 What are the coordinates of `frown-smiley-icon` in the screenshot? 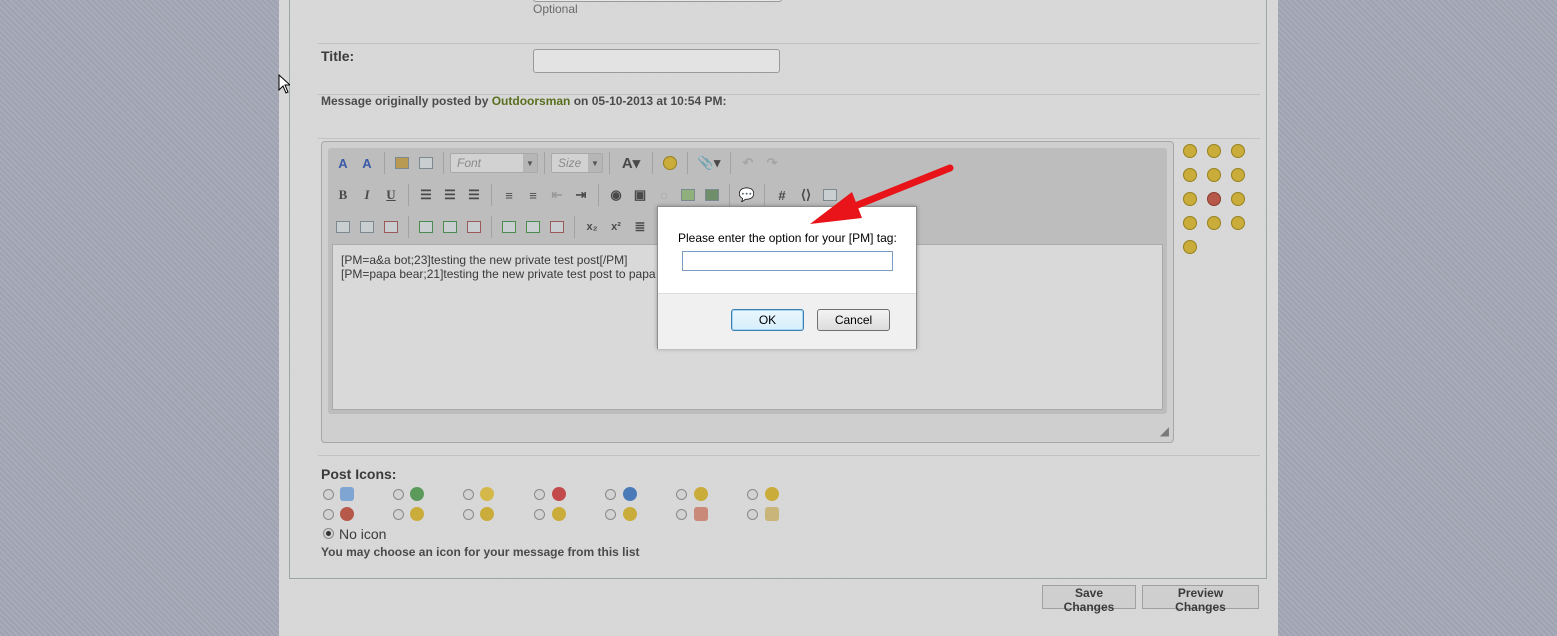 It's located at (1190, 199).